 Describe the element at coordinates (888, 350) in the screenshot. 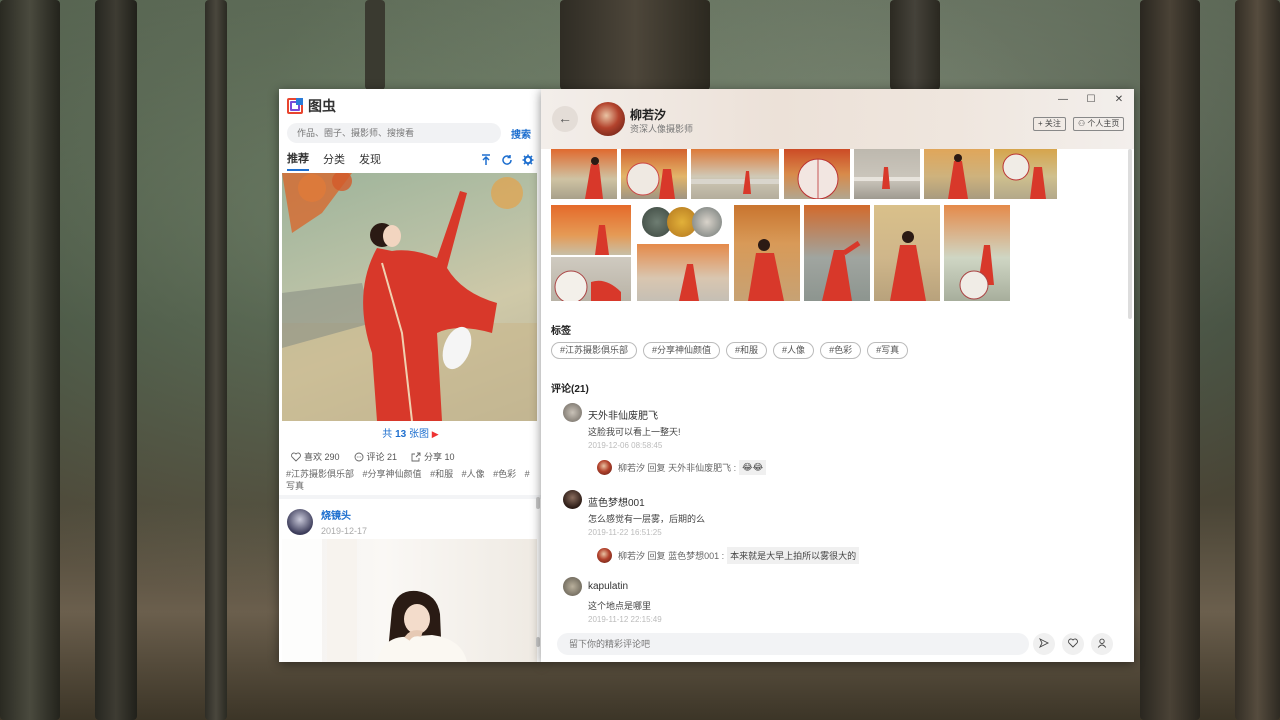

I see `tag-chip: #写真` at that location.